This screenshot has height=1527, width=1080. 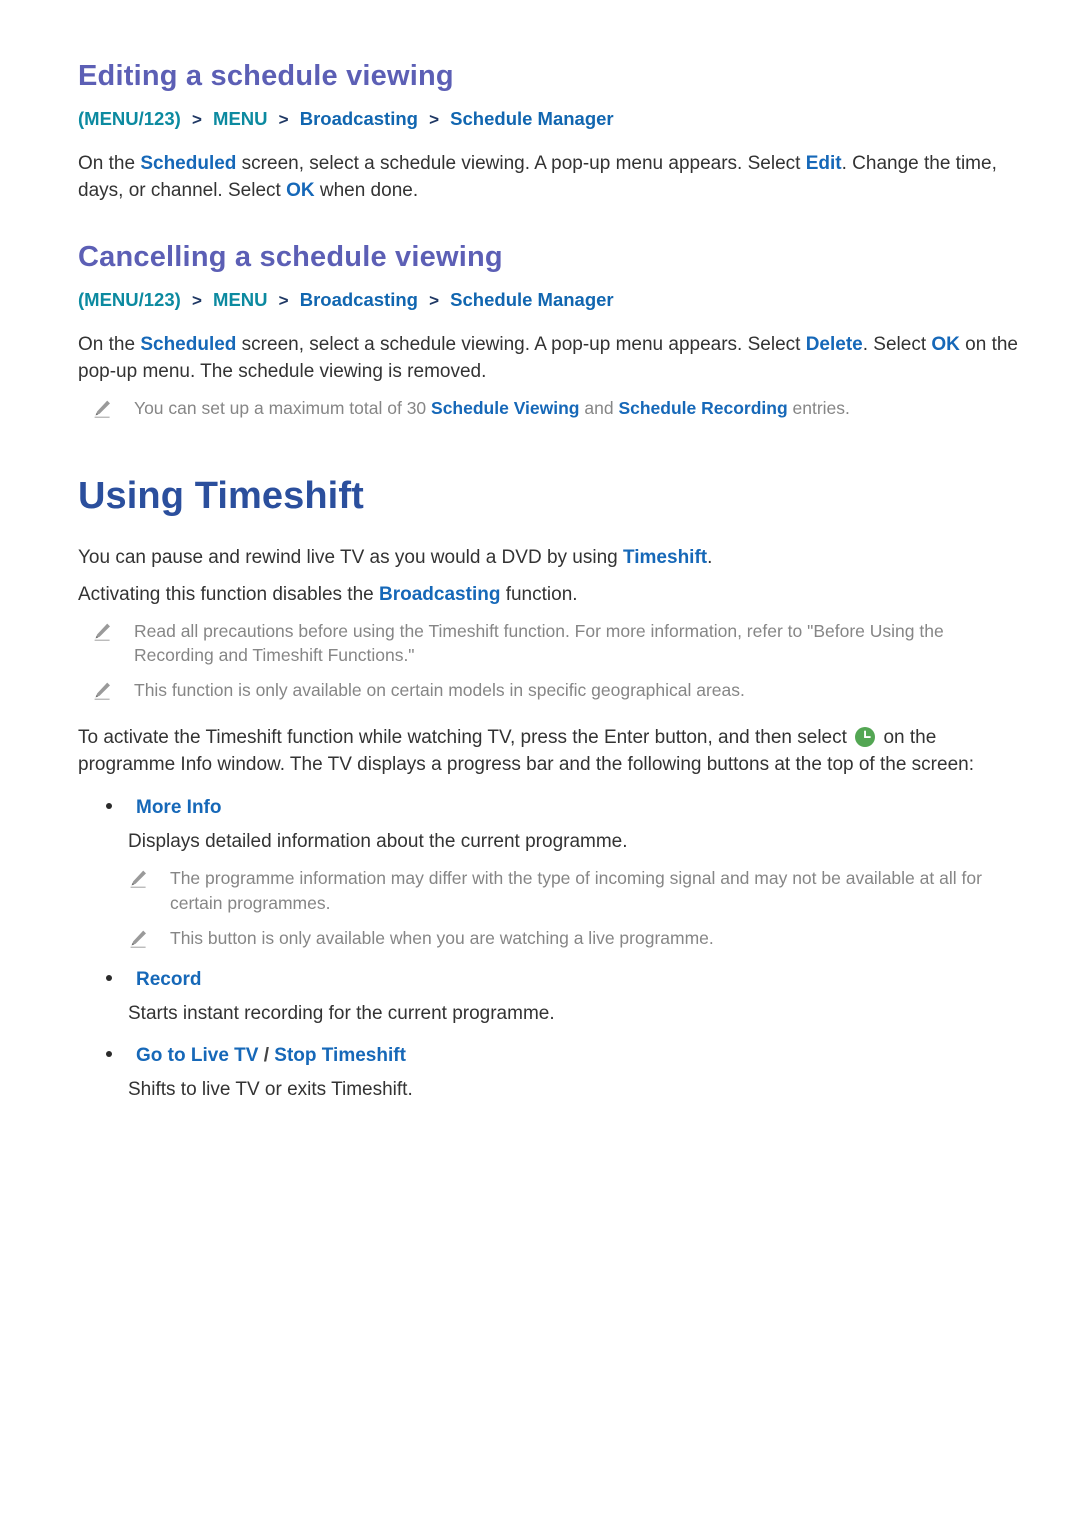 What do you see at coordinates (818, 408) in the screenshot?
I see `text-fragment: entries.` at bounding box center [818, 408].